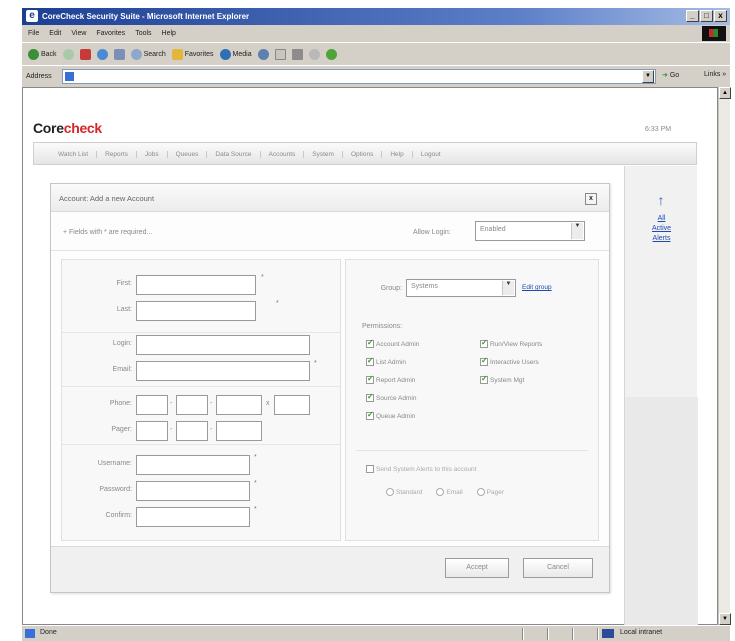 The image size is (735, 641). I want to click on media-button: Media, so click(235, 54).